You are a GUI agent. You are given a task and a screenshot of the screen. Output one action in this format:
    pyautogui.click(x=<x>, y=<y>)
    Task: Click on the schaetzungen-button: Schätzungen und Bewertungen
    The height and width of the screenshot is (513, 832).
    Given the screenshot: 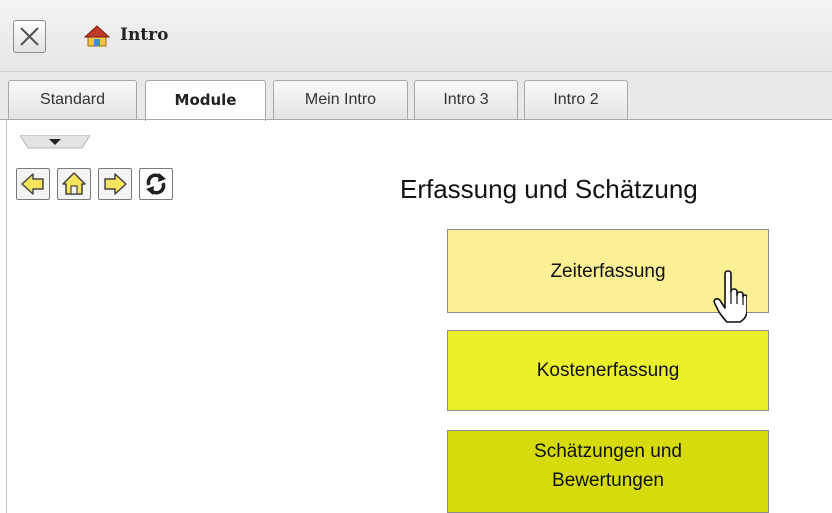 What is the action you would take?
    pyautogui.click(x=608, y=471)
    